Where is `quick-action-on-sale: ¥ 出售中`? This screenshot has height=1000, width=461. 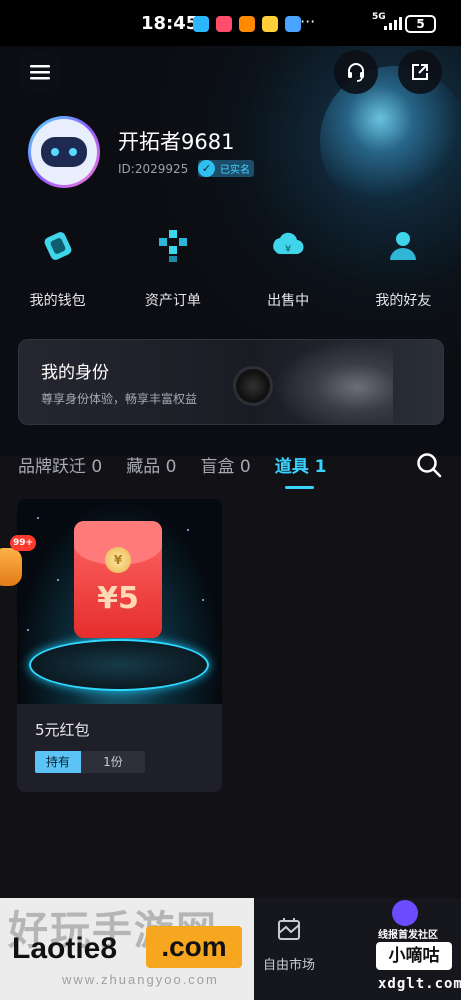
quick-action-on-sale: ¥ 出售中 is located at coordinates (288, 268).